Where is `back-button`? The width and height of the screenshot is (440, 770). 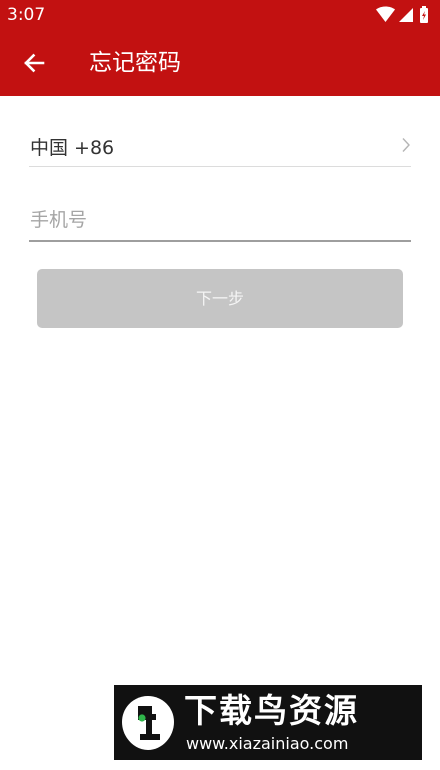 back-button is located at coordinates (34, 63).